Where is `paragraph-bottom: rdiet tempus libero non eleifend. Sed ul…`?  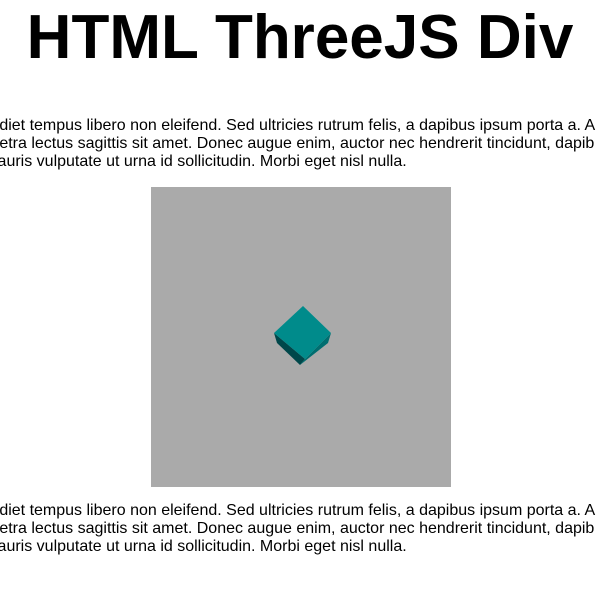
paragraph-bottom: rdiet tempus libero non eleifend. Sed ul… is located at coordinates (300, 529).